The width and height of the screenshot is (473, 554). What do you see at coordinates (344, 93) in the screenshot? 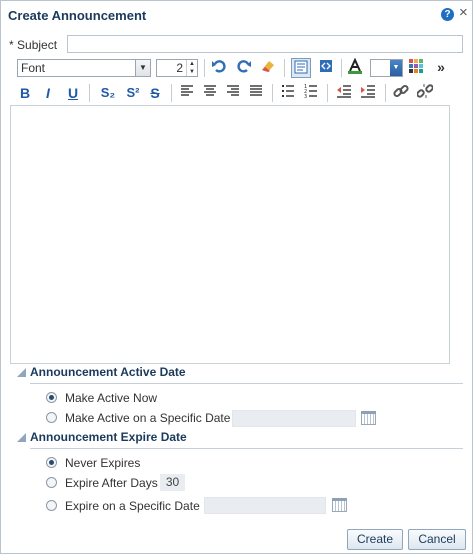
I see `outdent-icon` at bounding box center [344, 93].